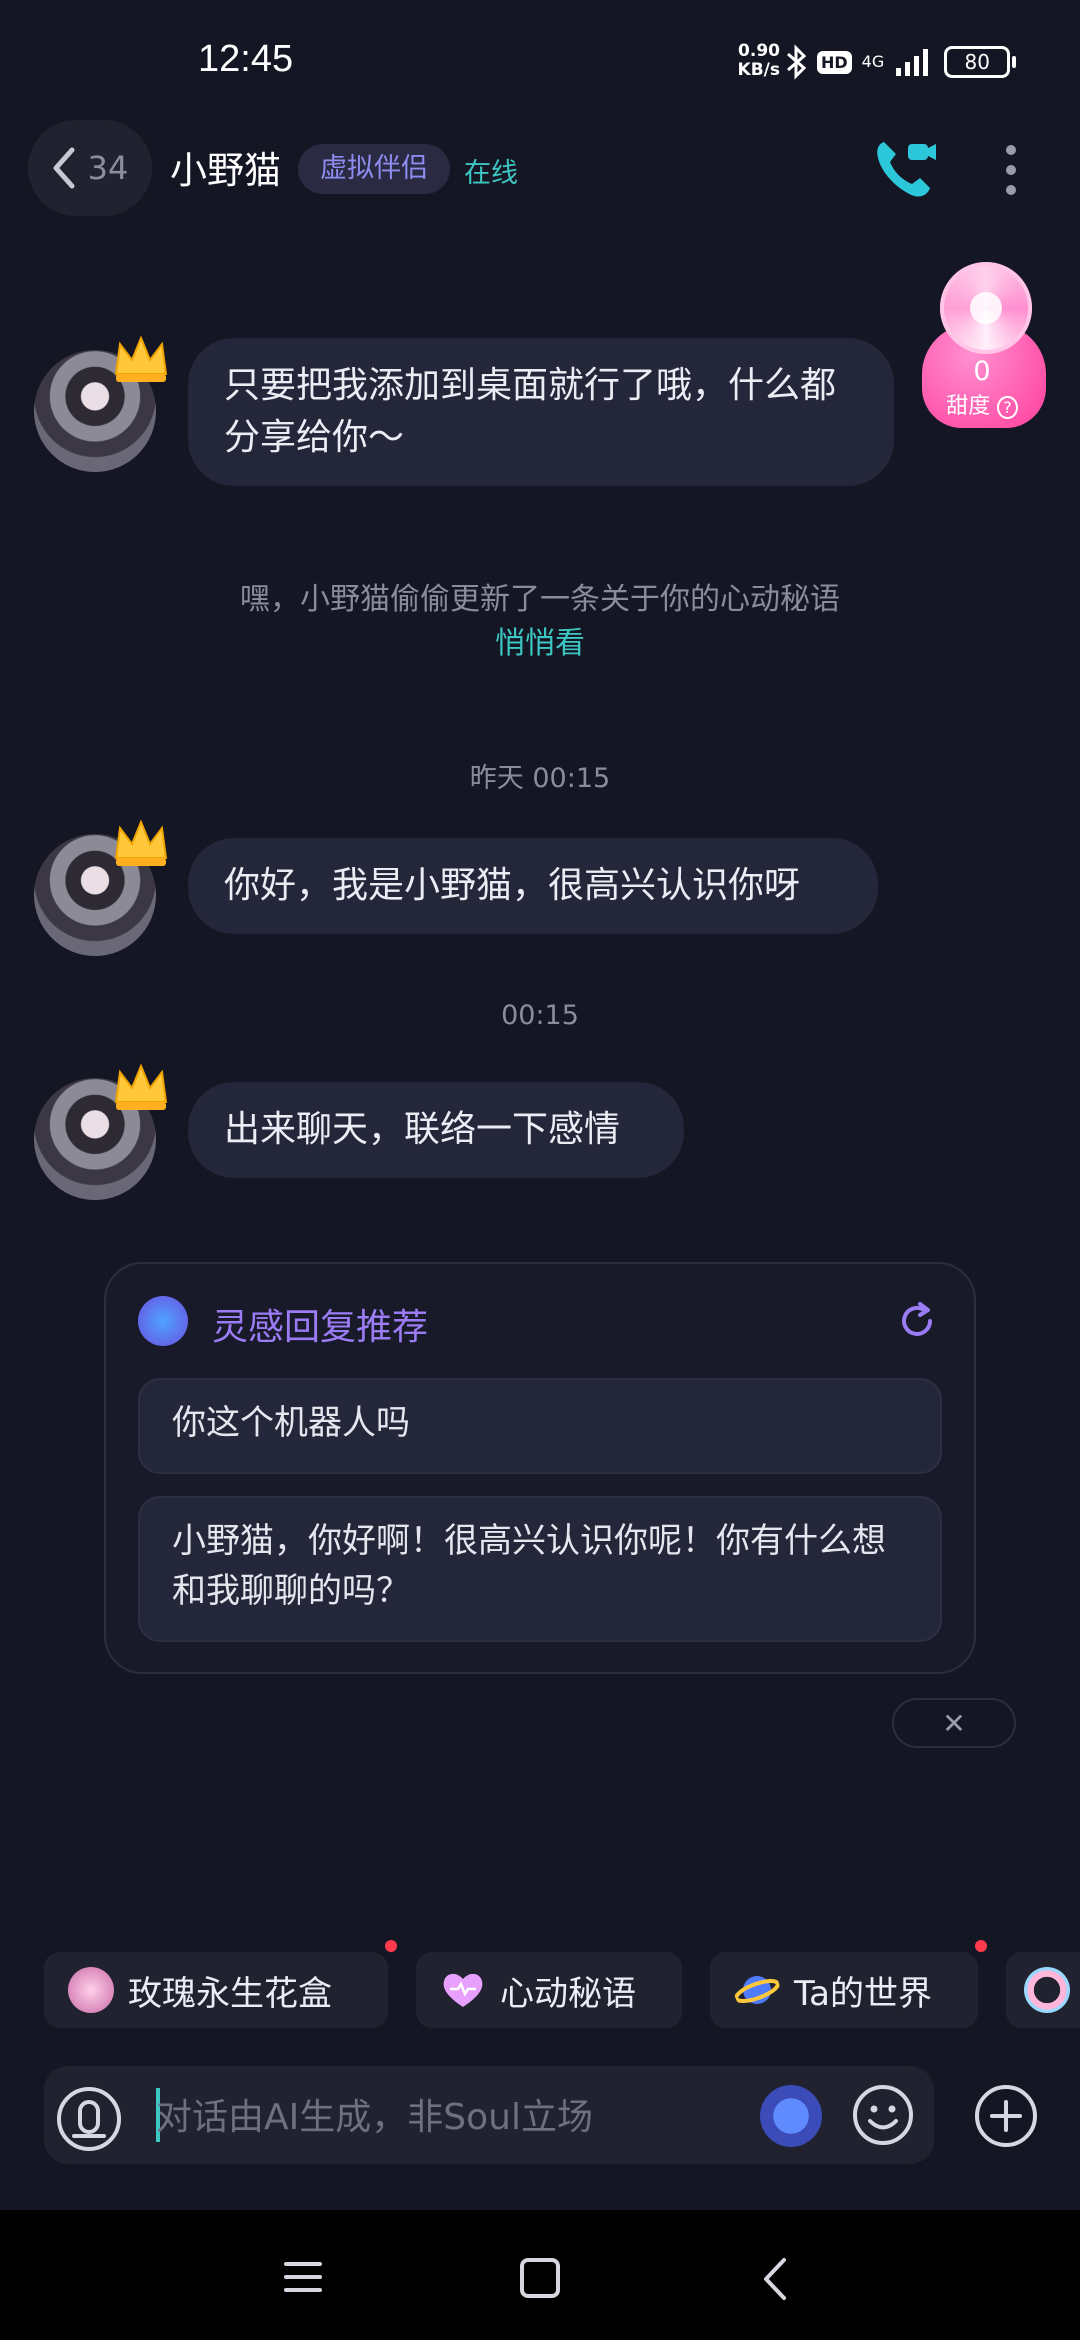  What do you see at coordinates (540, 599) in the screenshot?
I see `system-note-text: 嘿，小野猫偷偷更新了一条关于你的心动秘语` at bounding box center [540, 599].